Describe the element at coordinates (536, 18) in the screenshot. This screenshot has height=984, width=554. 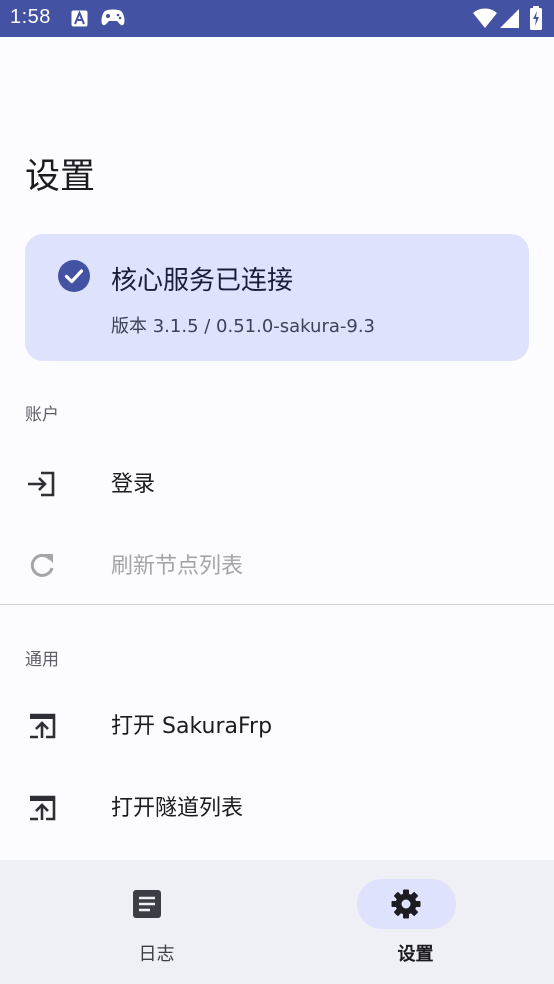
I see `battery-charging-icon` at that location.